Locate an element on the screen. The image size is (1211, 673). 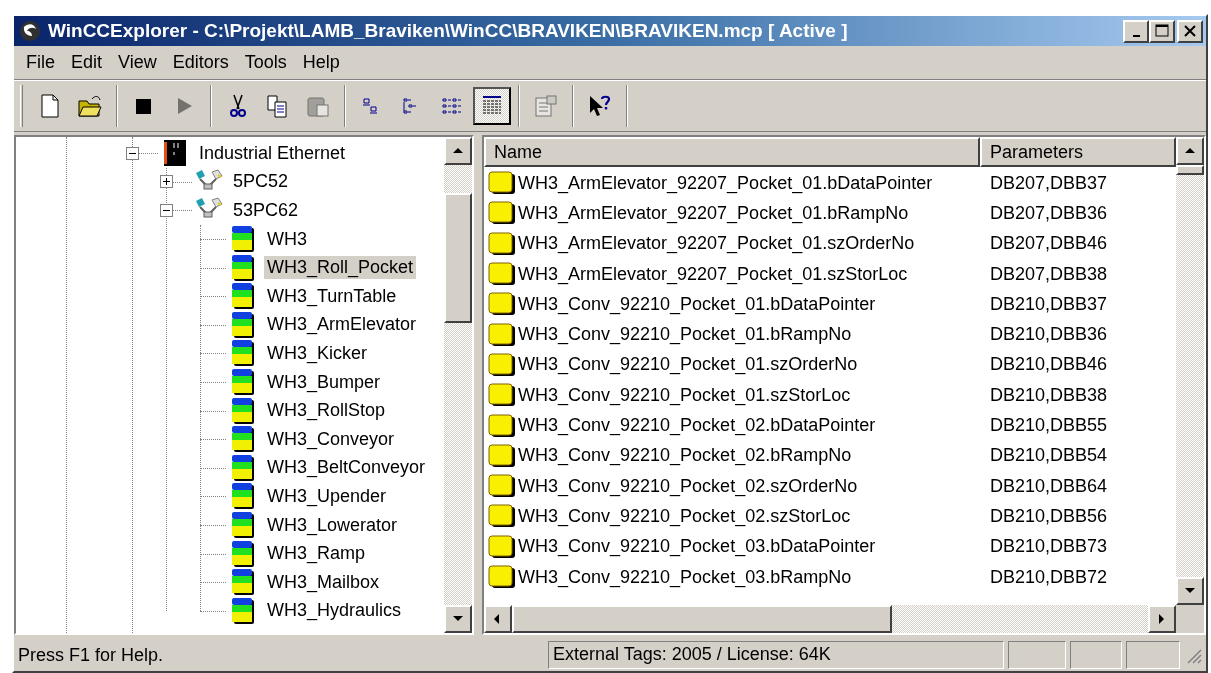
table-cell-text: DB210,DBB56 is located at coordinates (1049, 516).